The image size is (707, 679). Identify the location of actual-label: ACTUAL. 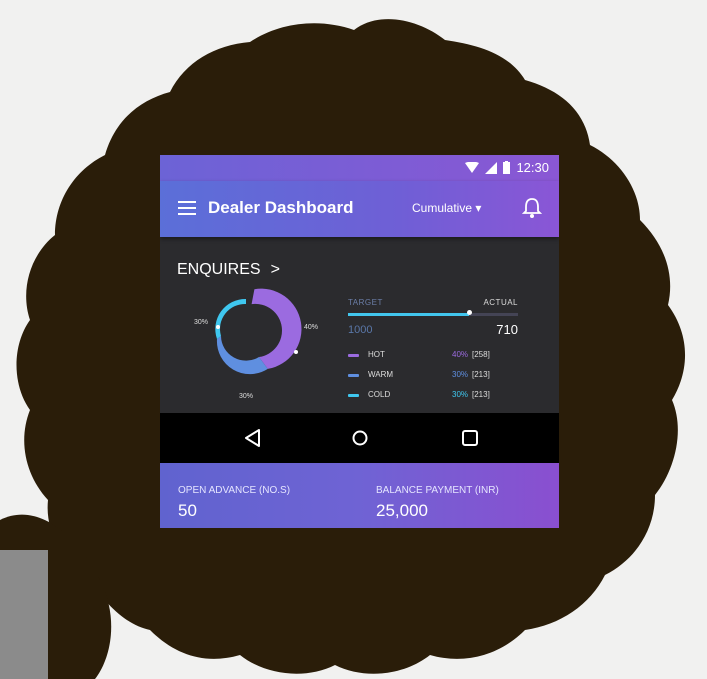
(500, 302).